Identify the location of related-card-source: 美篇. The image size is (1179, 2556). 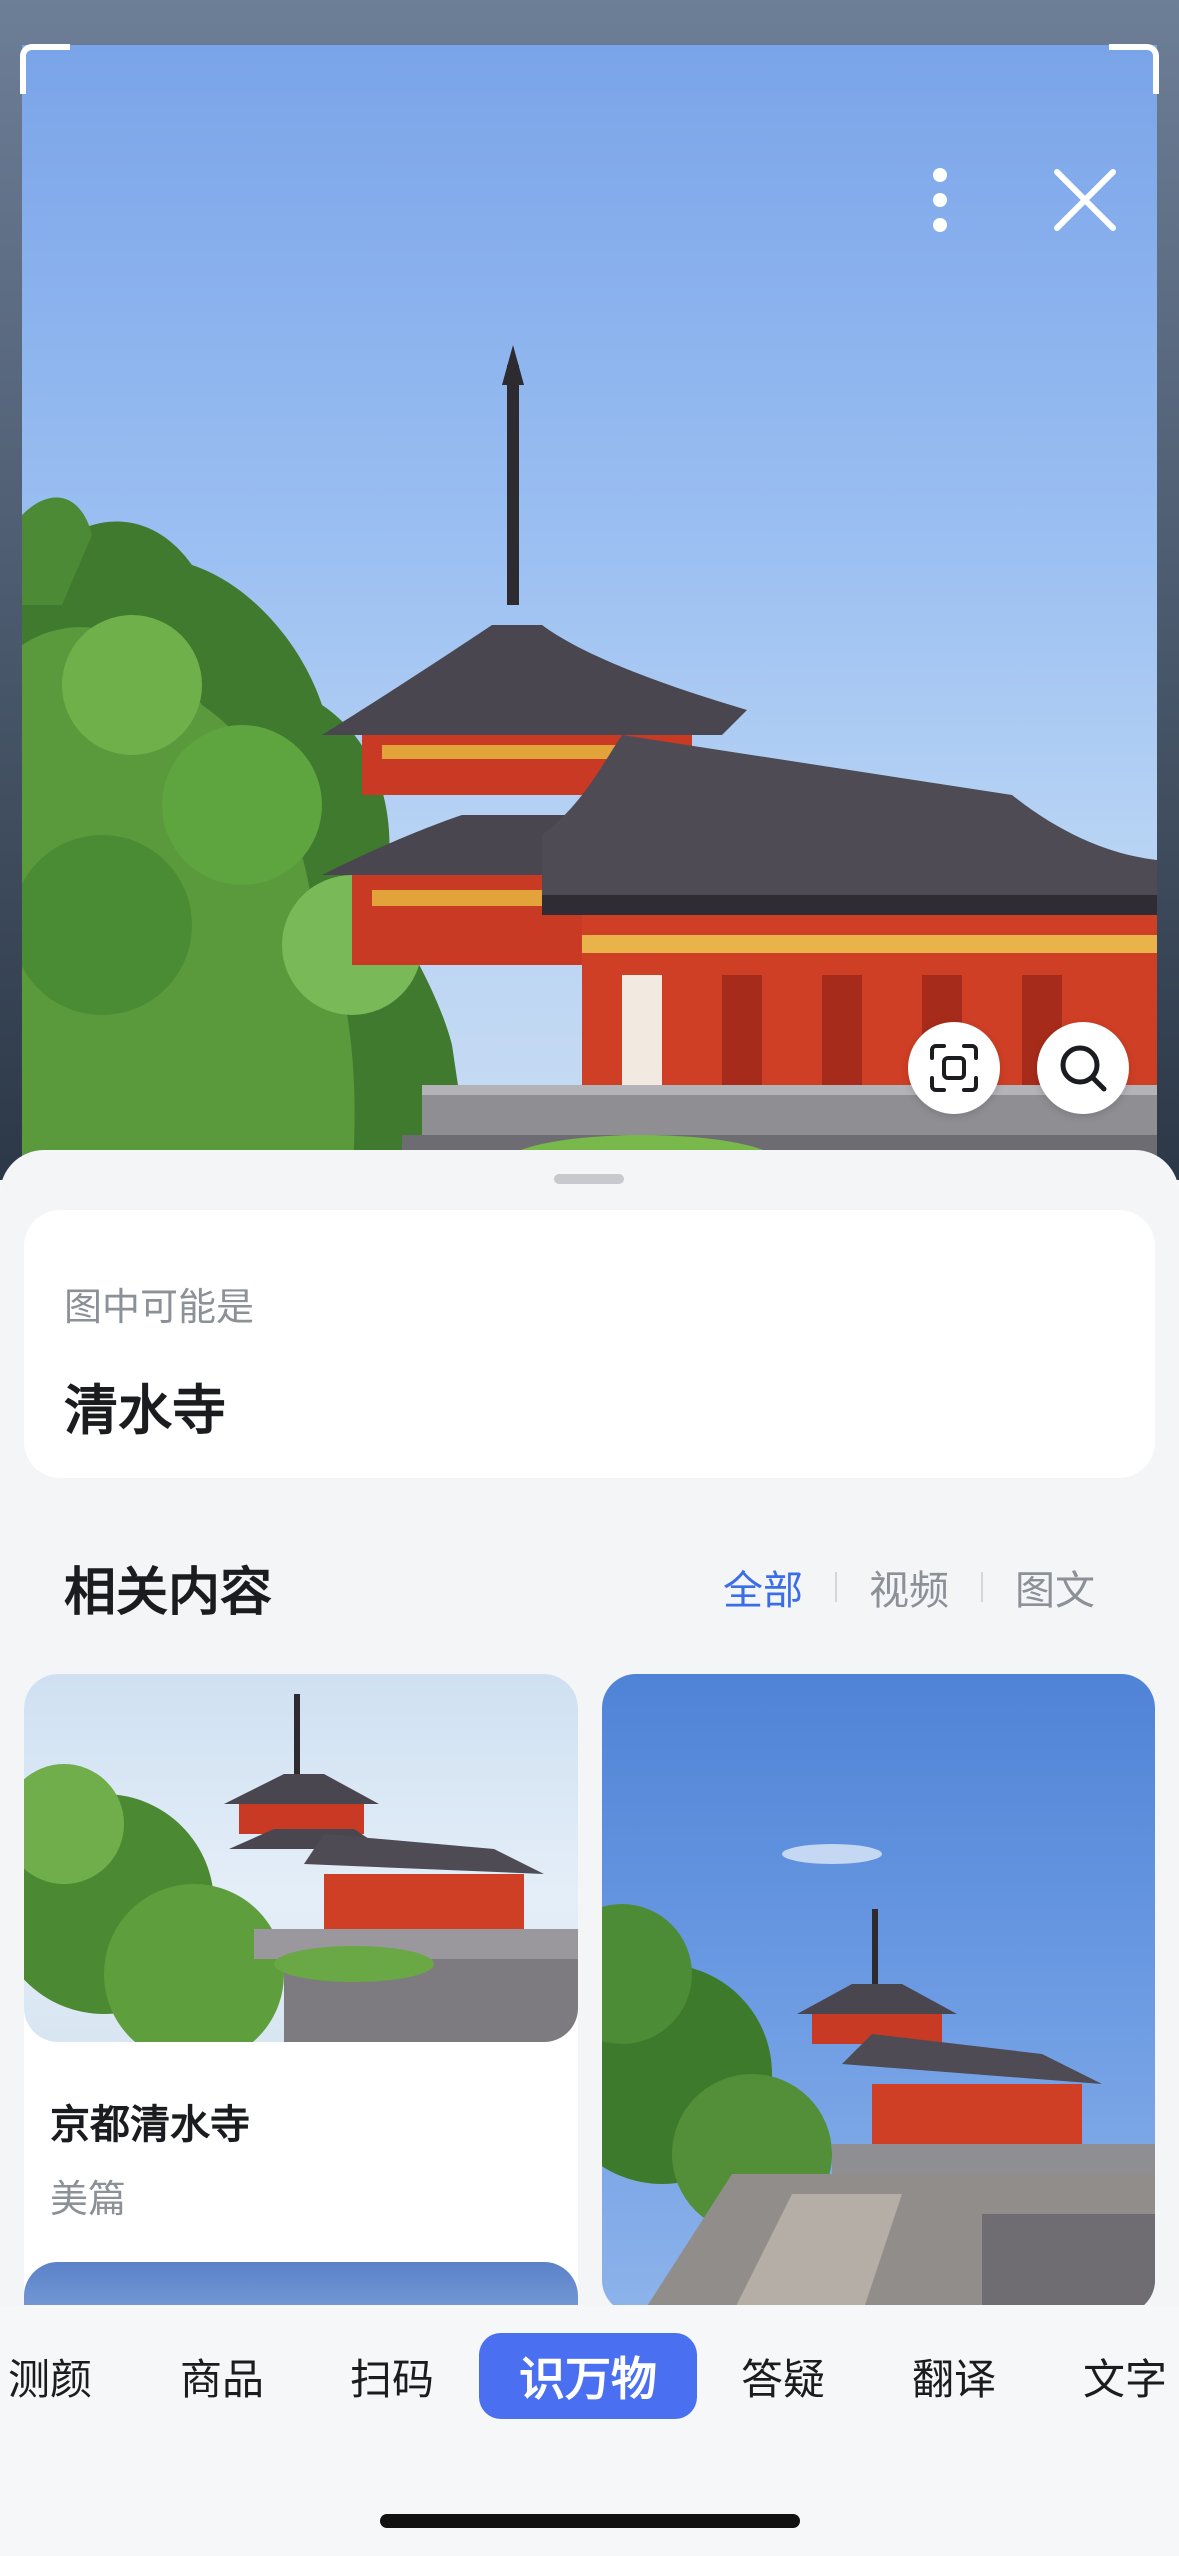
(88, 2199).